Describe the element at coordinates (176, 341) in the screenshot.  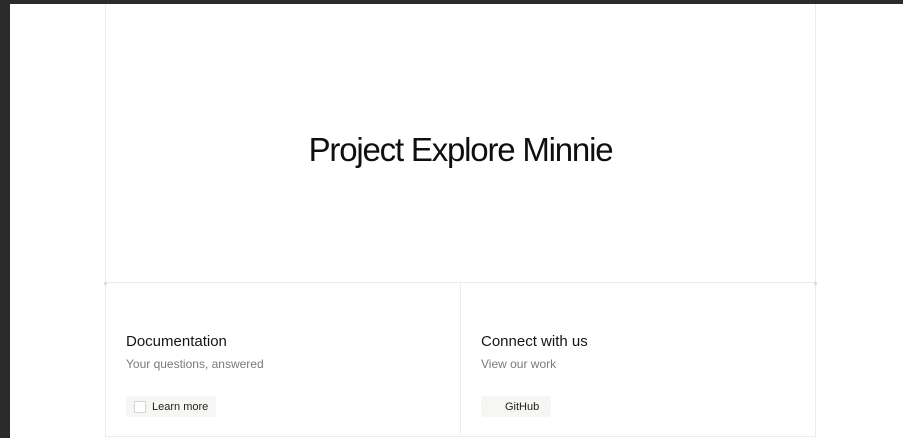
I see `card-title: Documentation` at that location.